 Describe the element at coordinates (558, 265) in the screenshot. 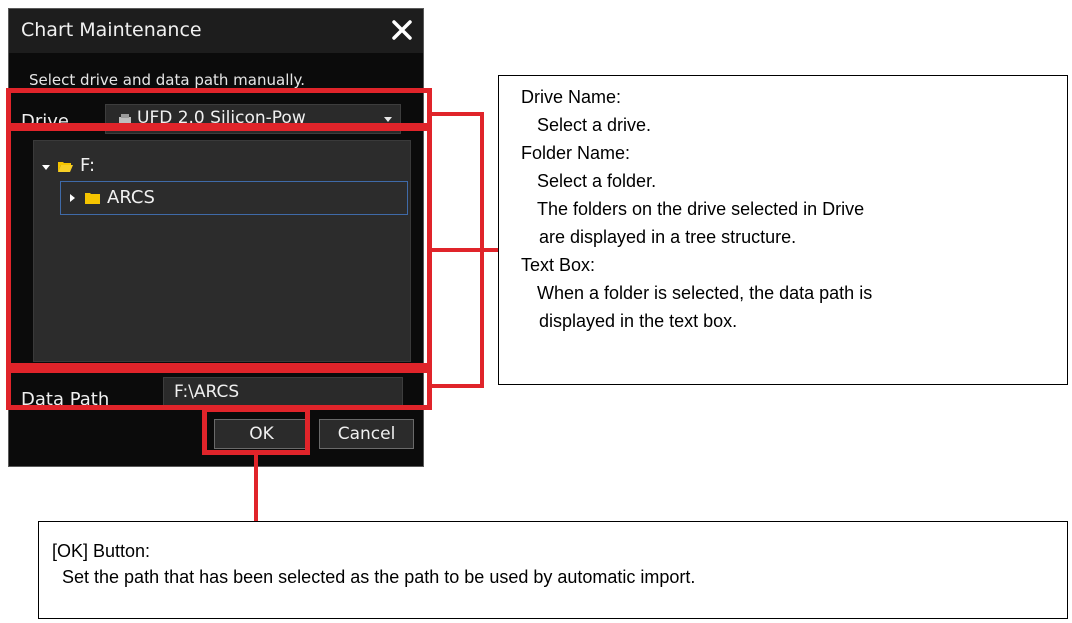

I see `callout-text: Text Box:` at that location.